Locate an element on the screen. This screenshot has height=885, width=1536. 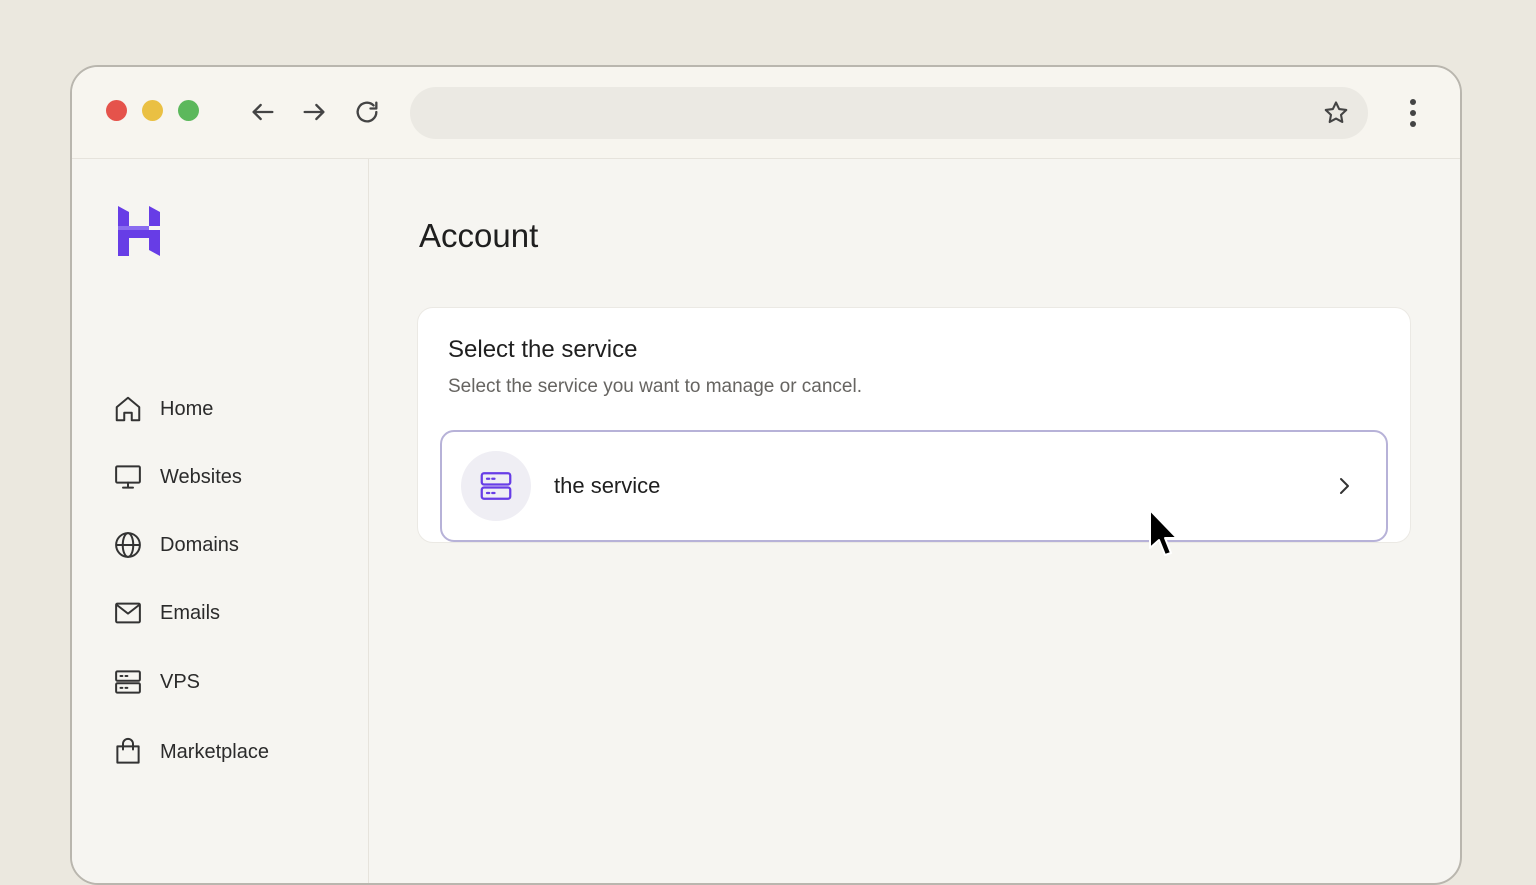
shopping-bag-icon is located at coordinates (128, 752).